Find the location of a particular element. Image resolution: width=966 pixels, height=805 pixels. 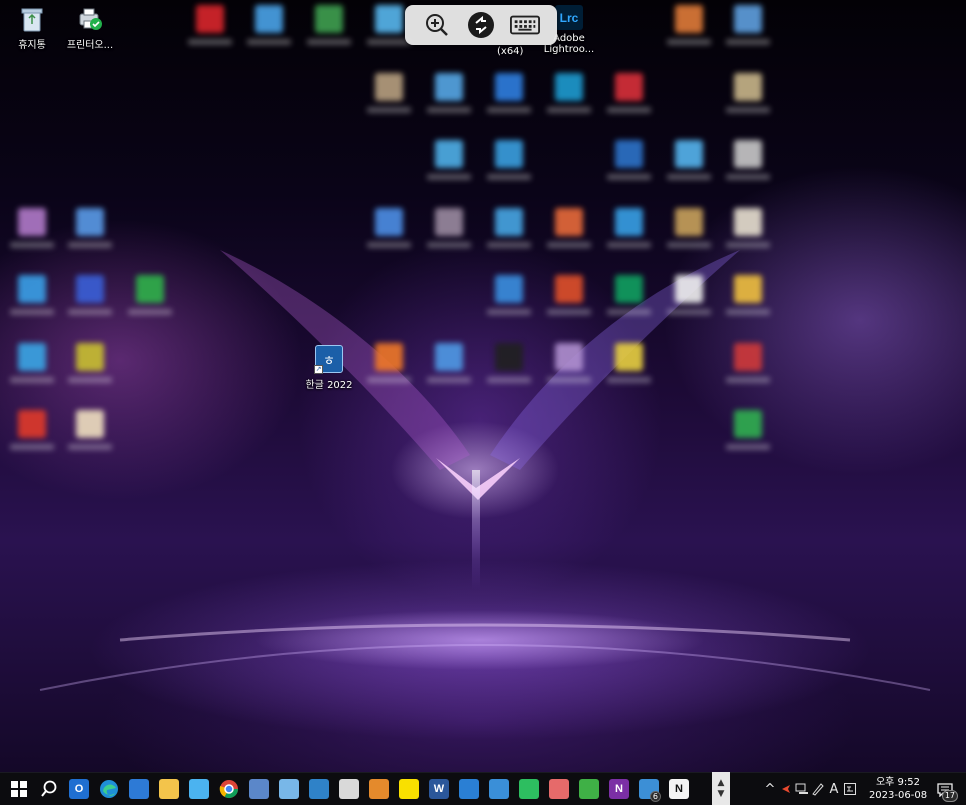

taskbar-twitter-button is located at coordinates (199, 789).